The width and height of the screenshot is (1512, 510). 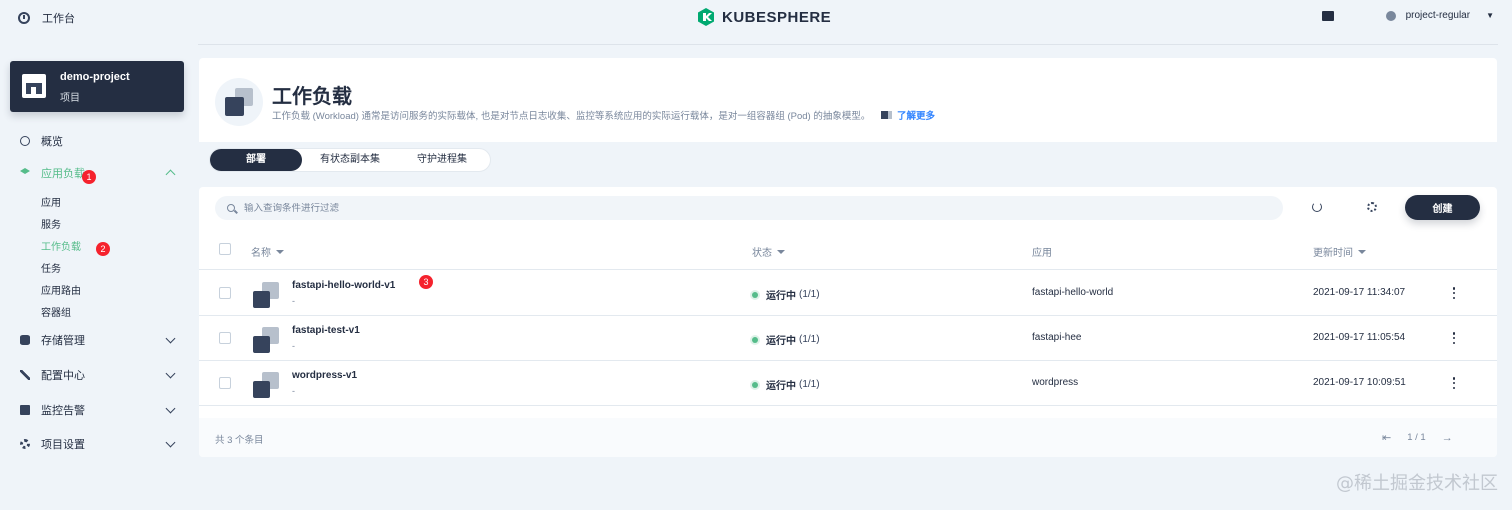 What do you see at coordinates (239, 102) in the screenshot?
I see `workload-header-icon` at bounding box center [239, 102].